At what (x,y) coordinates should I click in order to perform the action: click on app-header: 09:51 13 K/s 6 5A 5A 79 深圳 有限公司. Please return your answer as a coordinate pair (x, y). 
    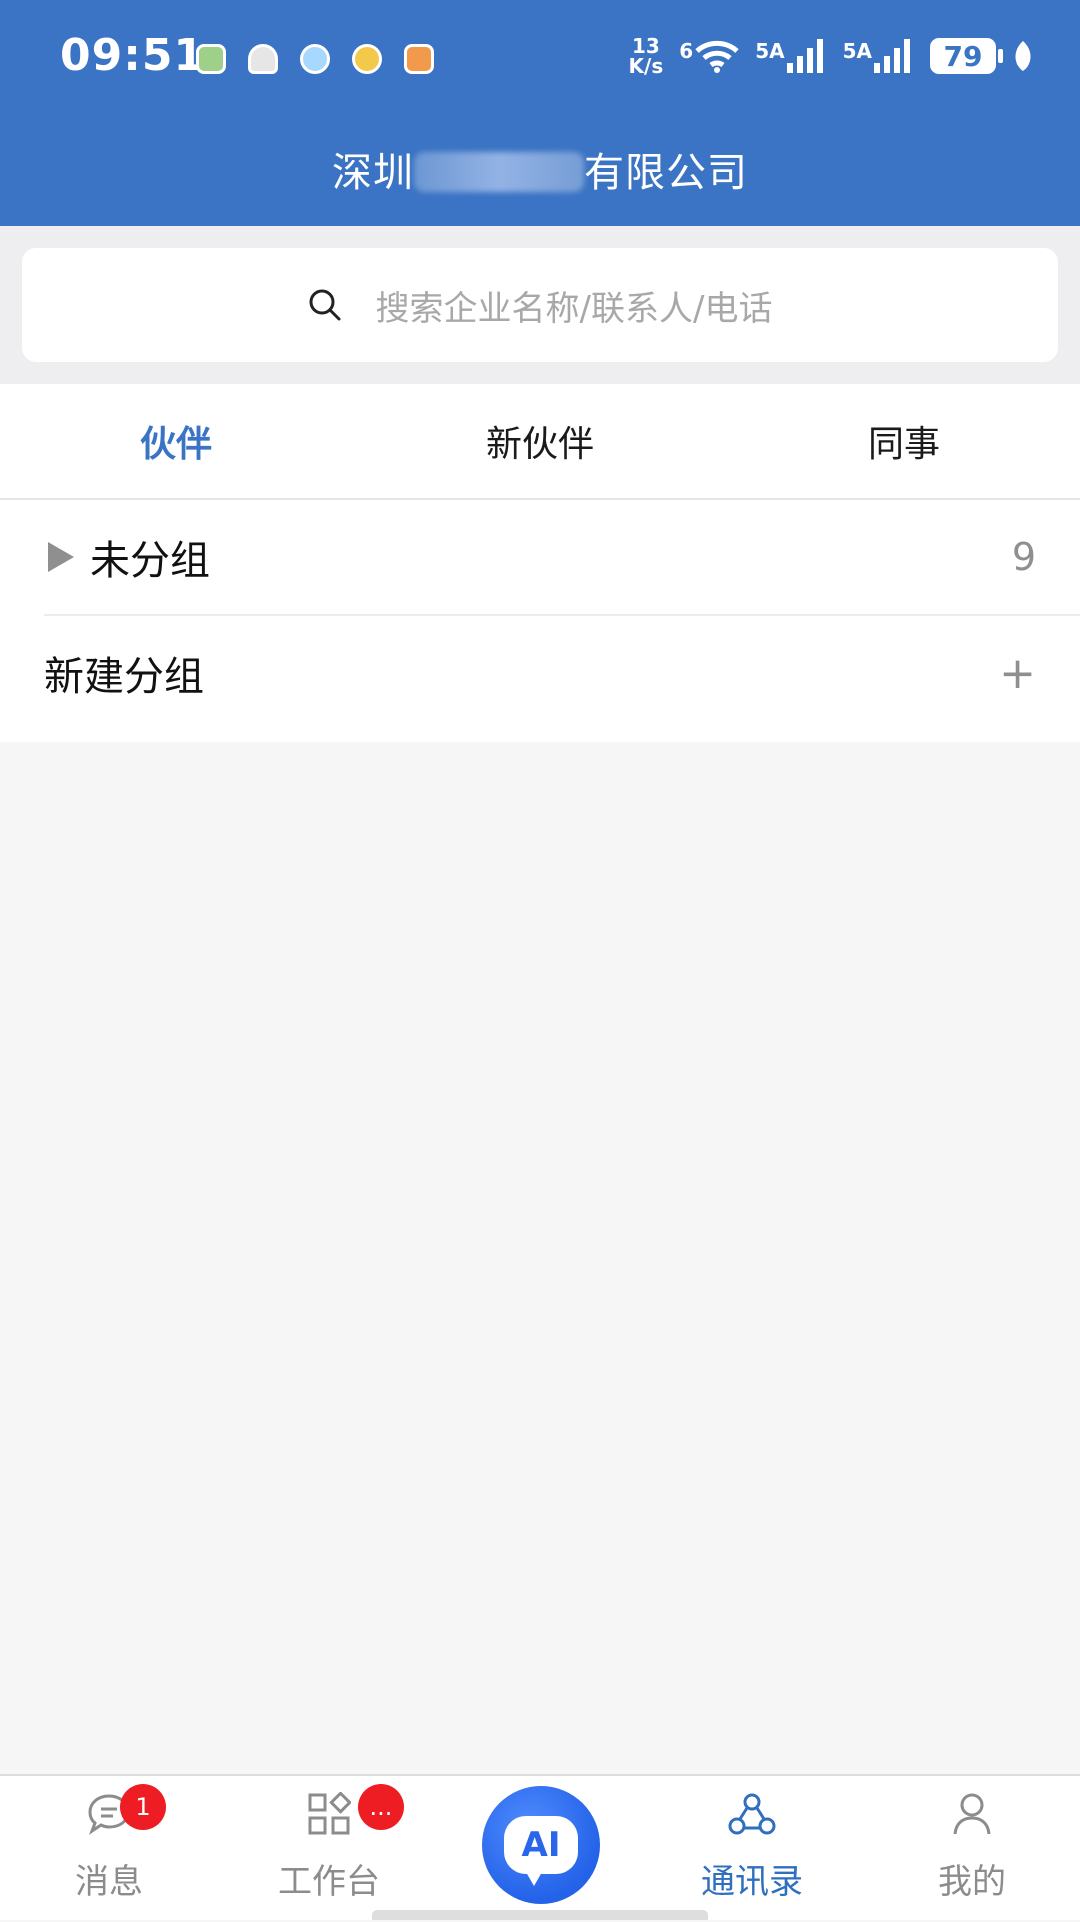
    Looking at the image, I should click on (540, 113).